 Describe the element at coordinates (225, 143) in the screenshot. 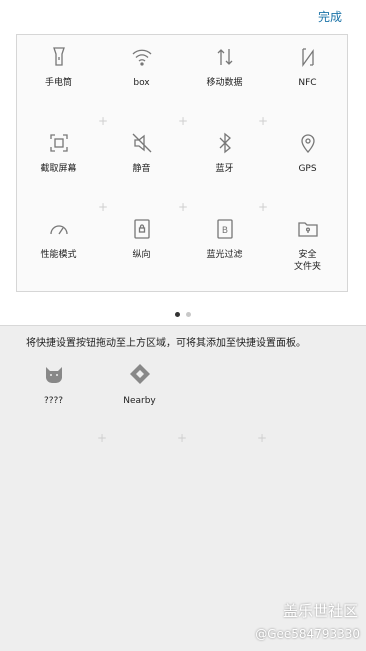

I see `bluetooth-icon` at that location.